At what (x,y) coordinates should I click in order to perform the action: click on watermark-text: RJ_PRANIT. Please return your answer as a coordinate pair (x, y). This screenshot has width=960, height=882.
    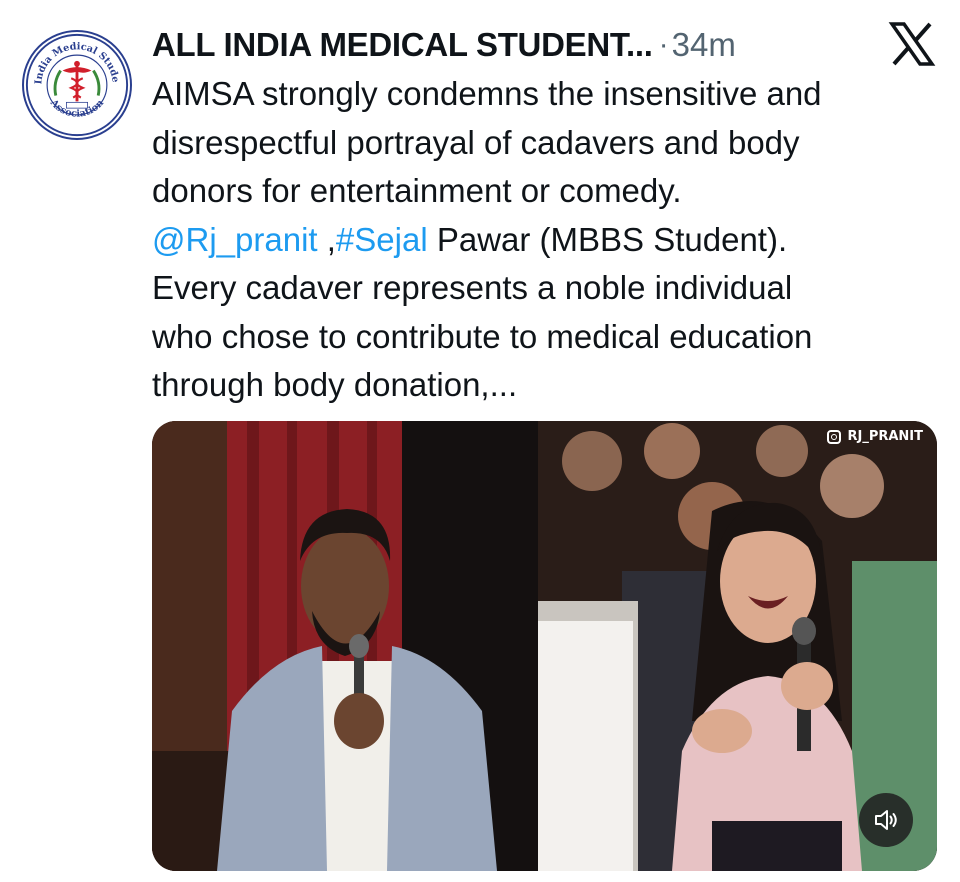
    Looking at the image, I should click on (885, 436).